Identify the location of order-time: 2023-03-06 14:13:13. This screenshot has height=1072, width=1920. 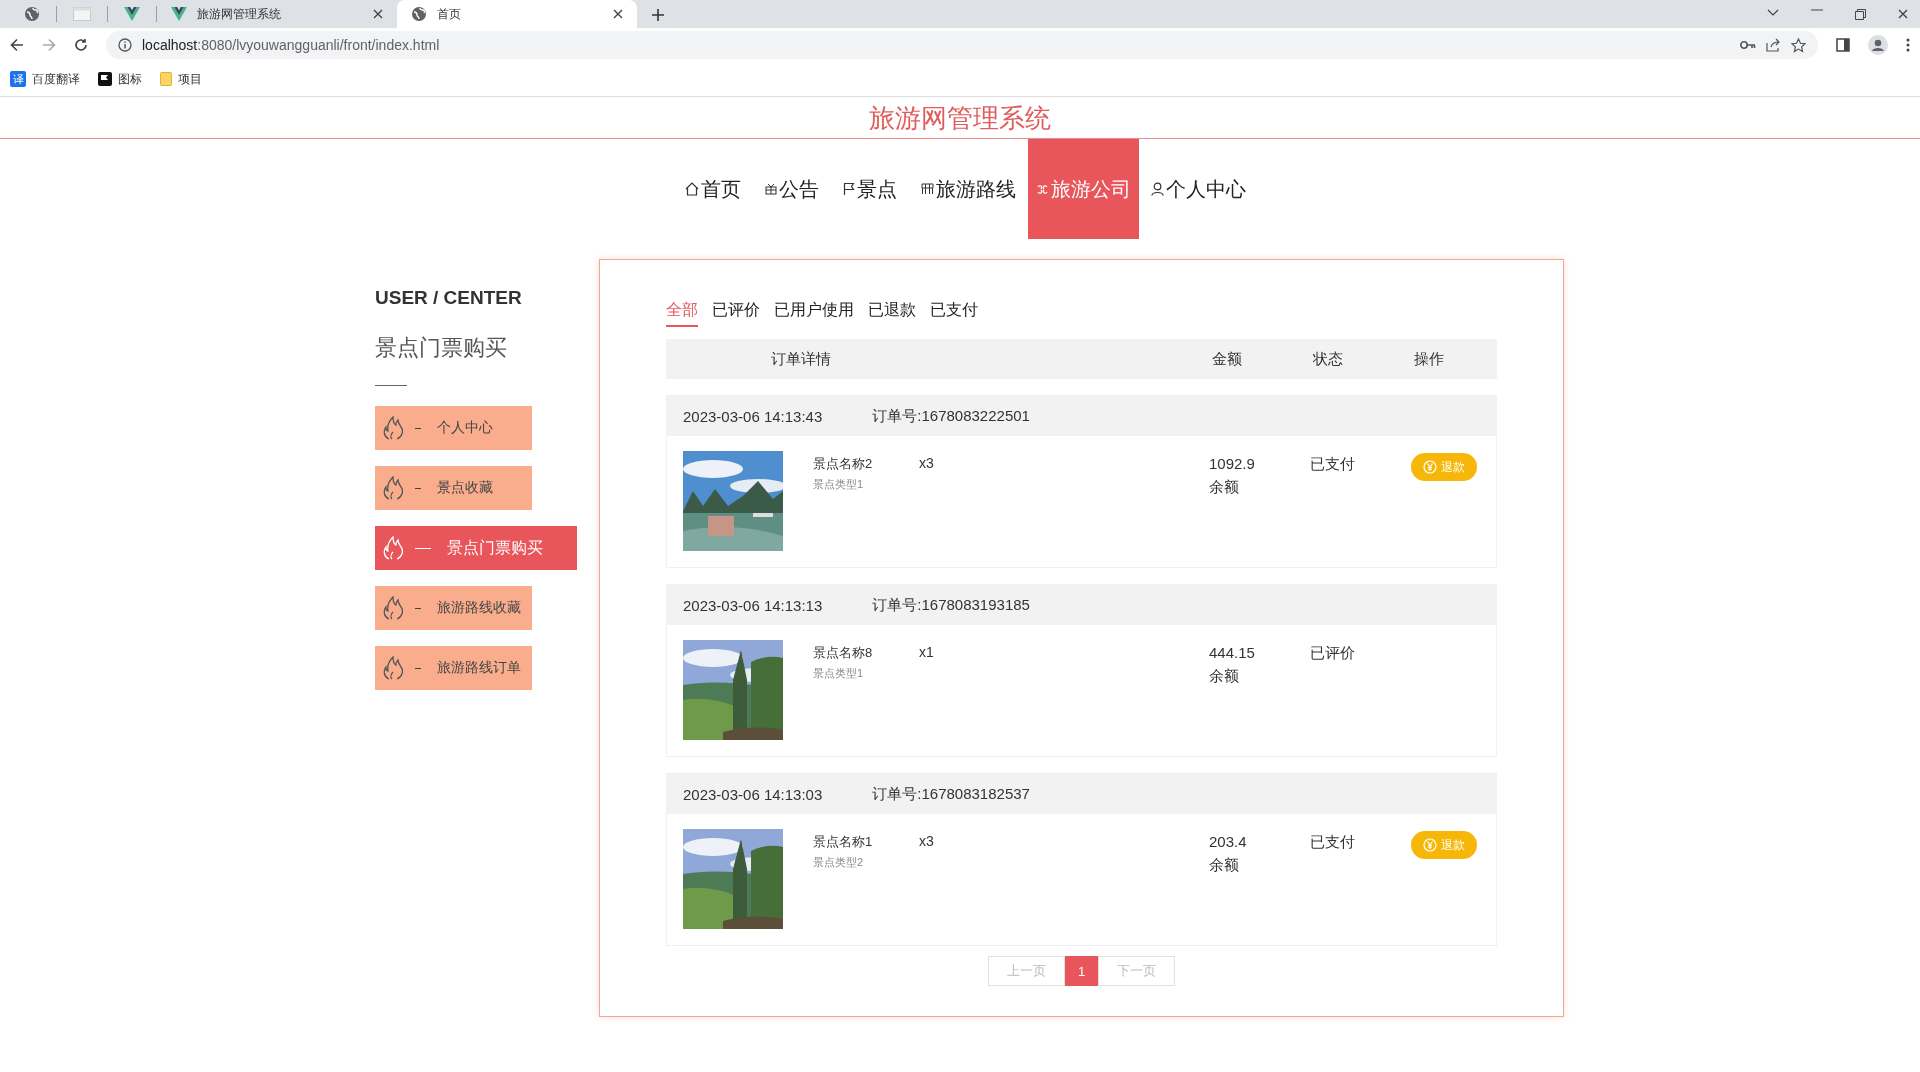
(753, 605).